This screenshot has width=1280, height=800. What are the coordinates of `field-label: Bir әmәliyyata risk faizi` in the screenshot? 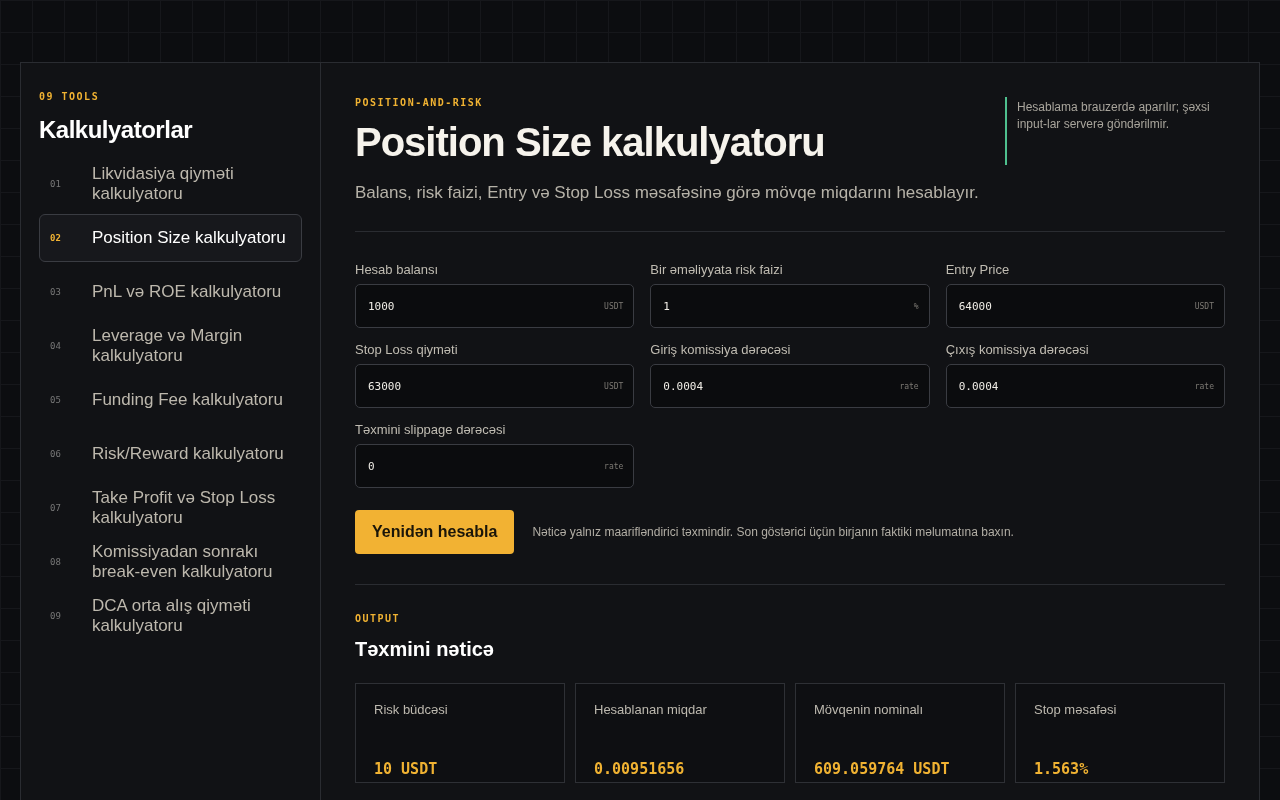 It's located at (717, 269).